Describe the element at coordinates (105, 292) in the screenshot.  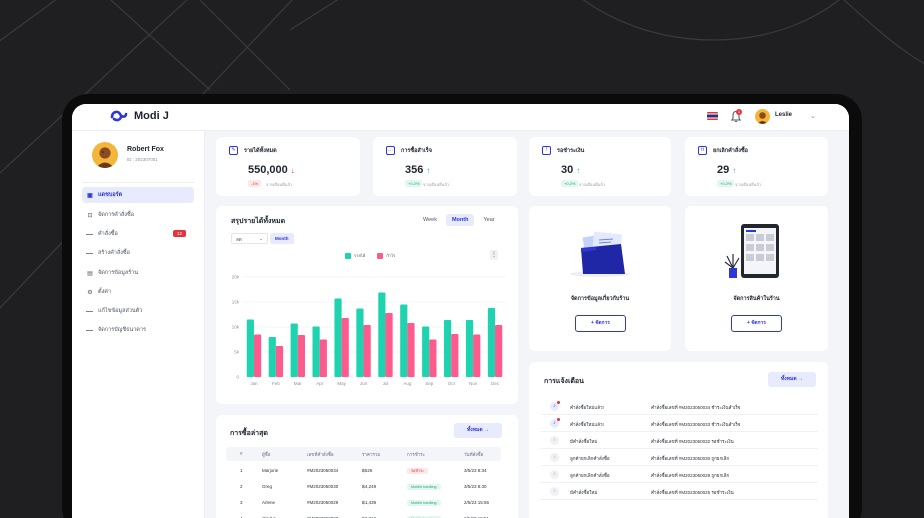
I see `sidebar-item-label: ตั้งค่า` at that location.